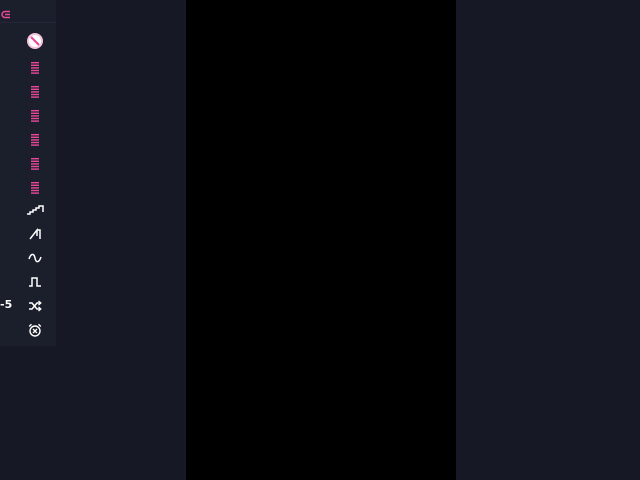  I want to click on sine-wave-button, so click(35, 258).